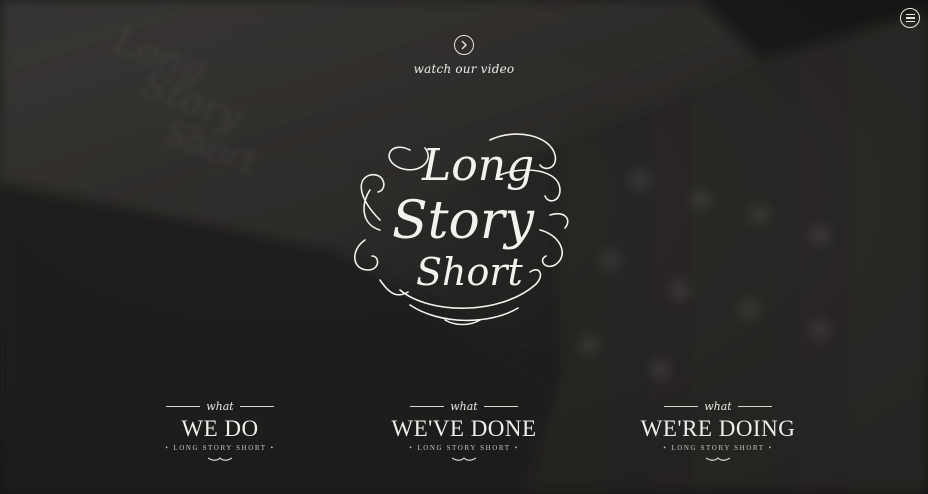 This screenshot has width=928, height=494. I want to click on section-title: WE'RE DOING, so click(718, 428).